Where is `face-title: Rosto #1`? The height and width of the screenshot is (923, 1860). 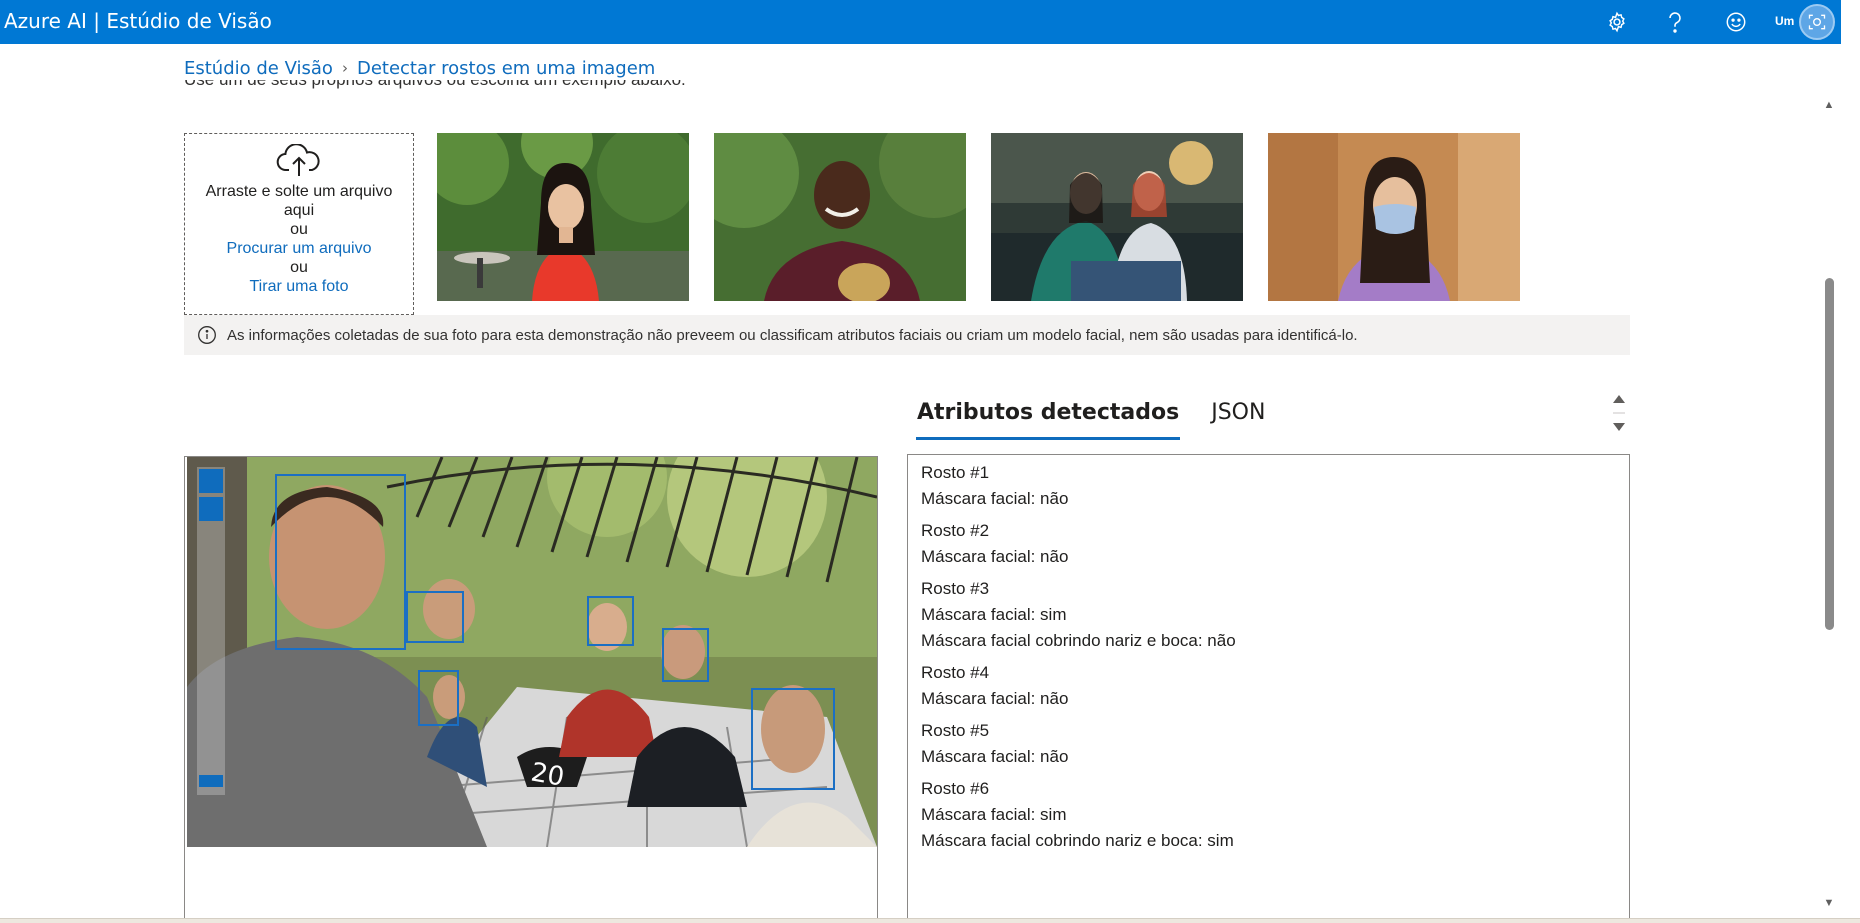
face-title: Rosto #1 is located at coordinates (955, 472).